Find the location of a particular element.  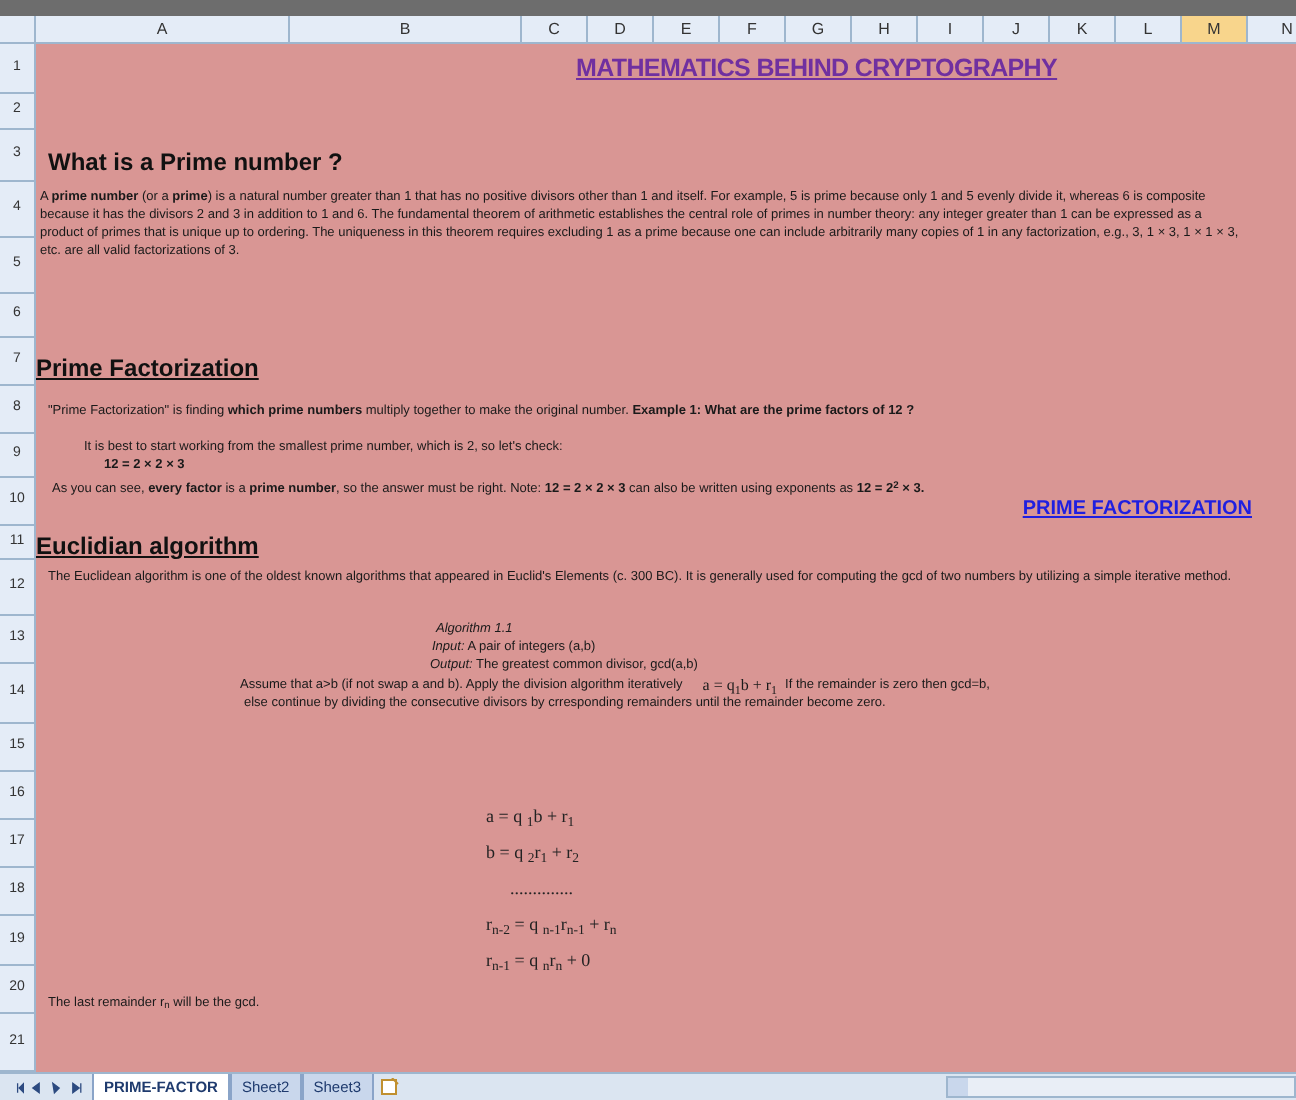

column-header: M is located at coordinates (1215, 29).